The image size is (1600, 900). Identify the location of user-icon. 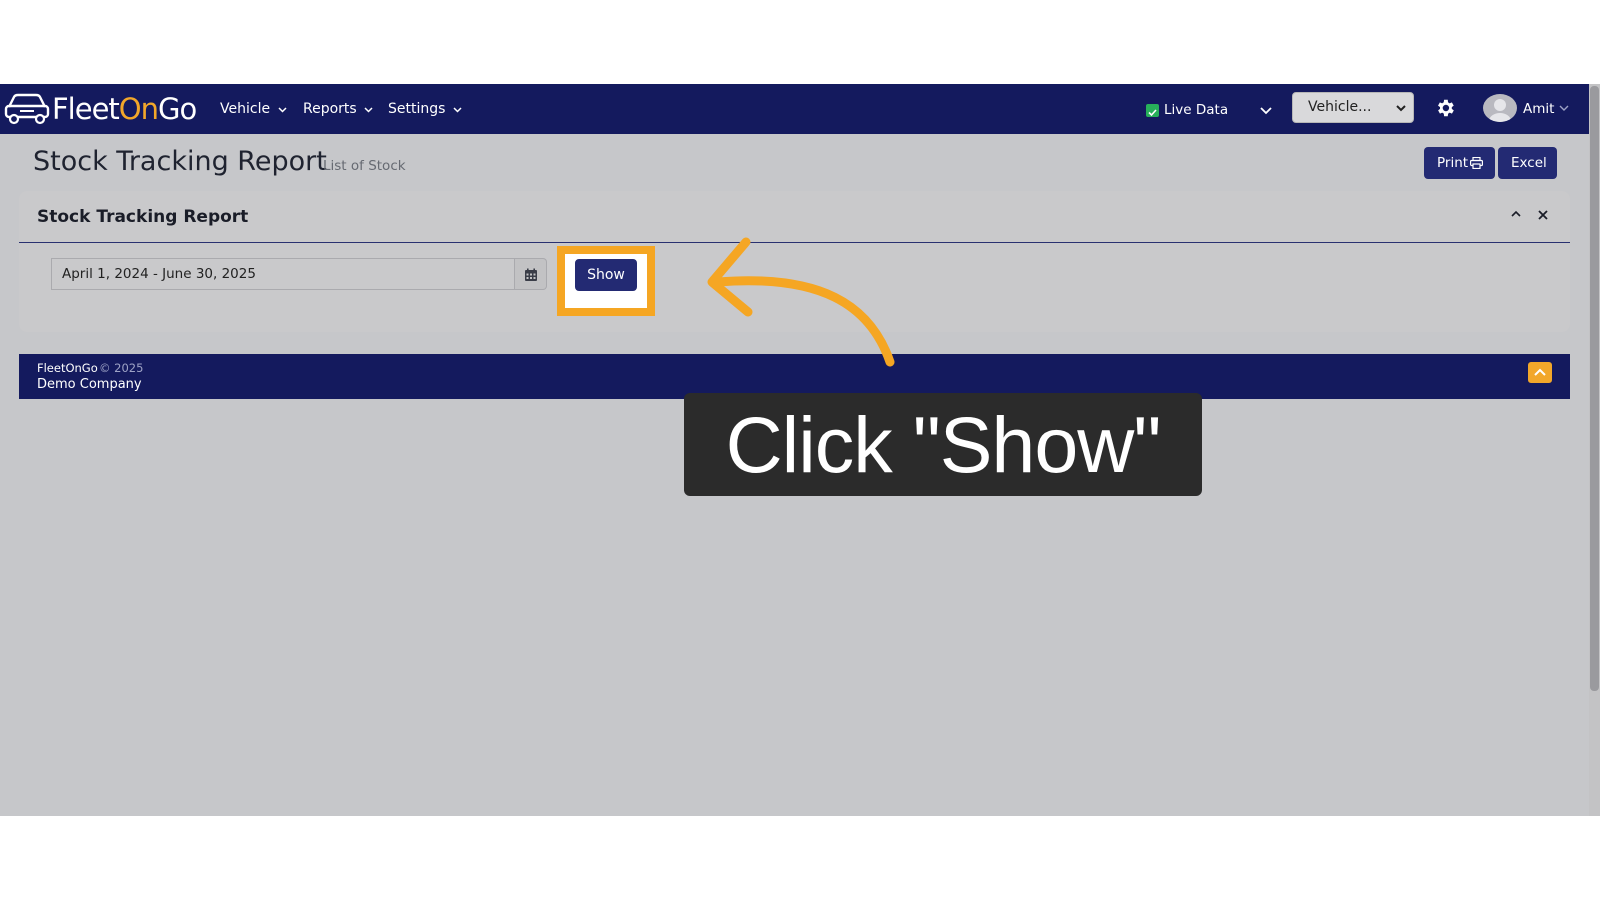
(1500, 110).